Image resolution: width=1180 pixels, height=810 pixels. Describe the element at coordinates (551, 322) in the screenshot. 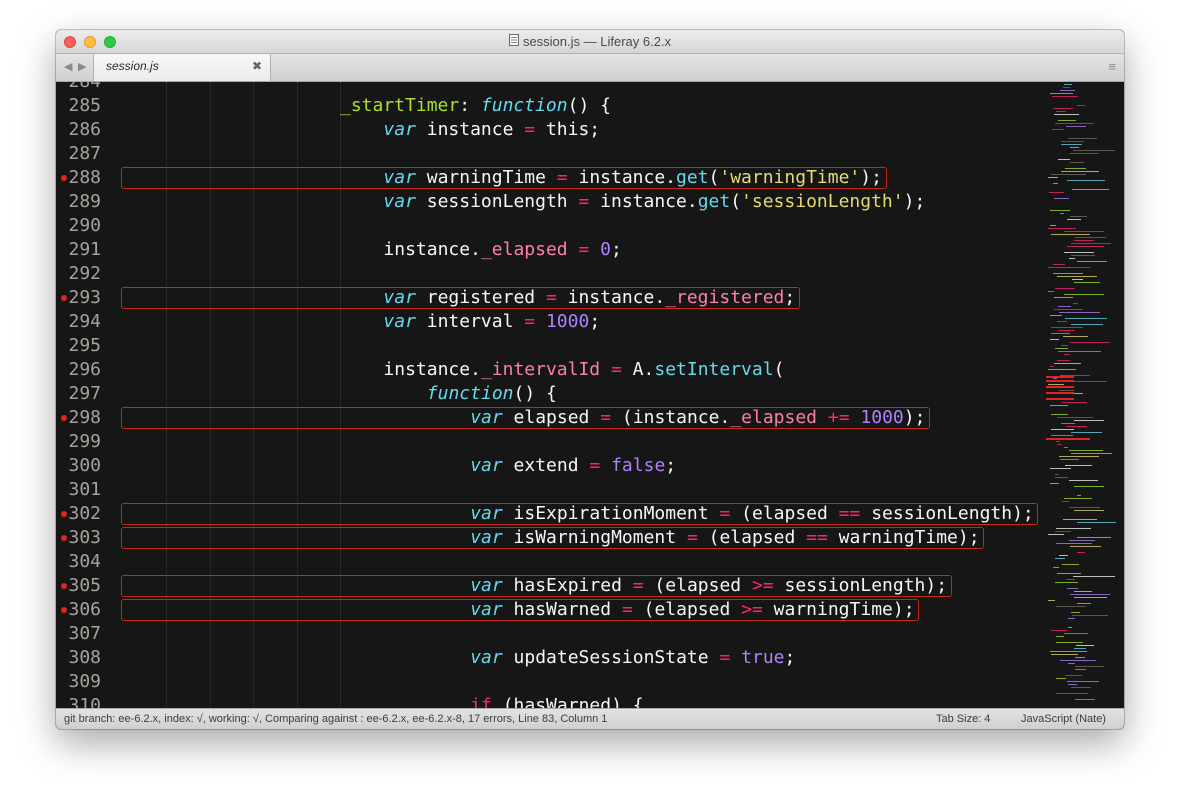

I see `code-line: 294 var interval = 1000;` at that location.